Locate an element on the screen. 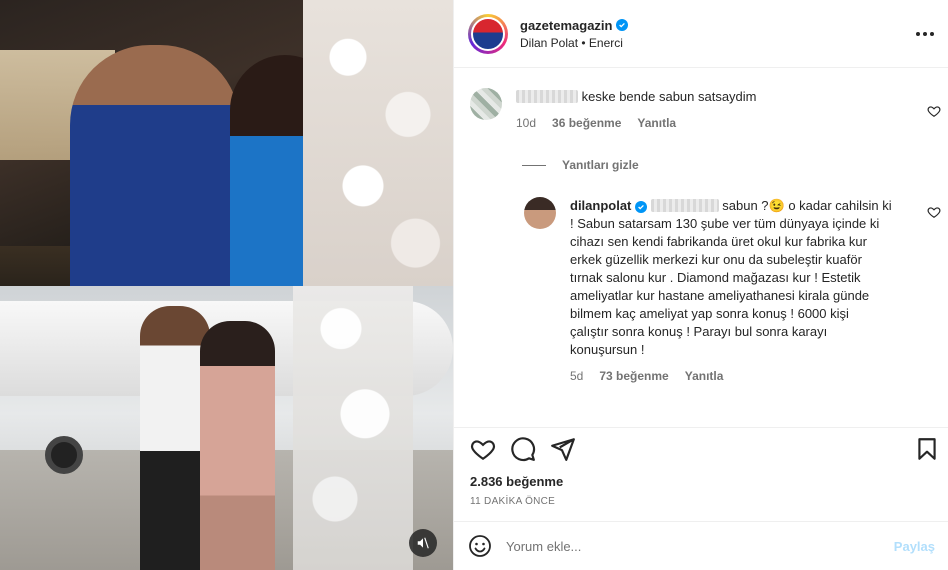 The width and height of the screenshot is (948, 570). more-icon is located at coordinates (918, 34).